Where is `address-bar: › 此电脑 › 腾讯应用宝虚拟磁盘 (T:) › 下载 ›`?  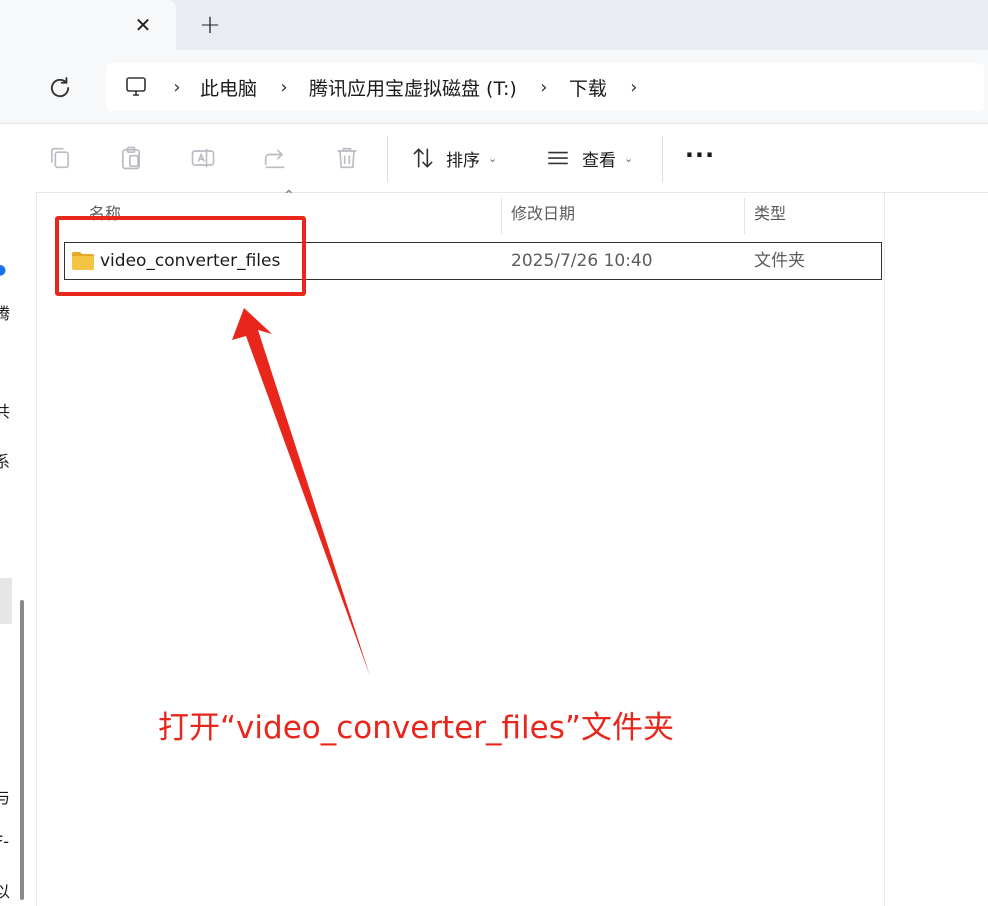 address-bar: › 此电脑 › 腾讯应用宝虚拟磁盘 (T:) › 下载 › is located at coordinates (545, 87).